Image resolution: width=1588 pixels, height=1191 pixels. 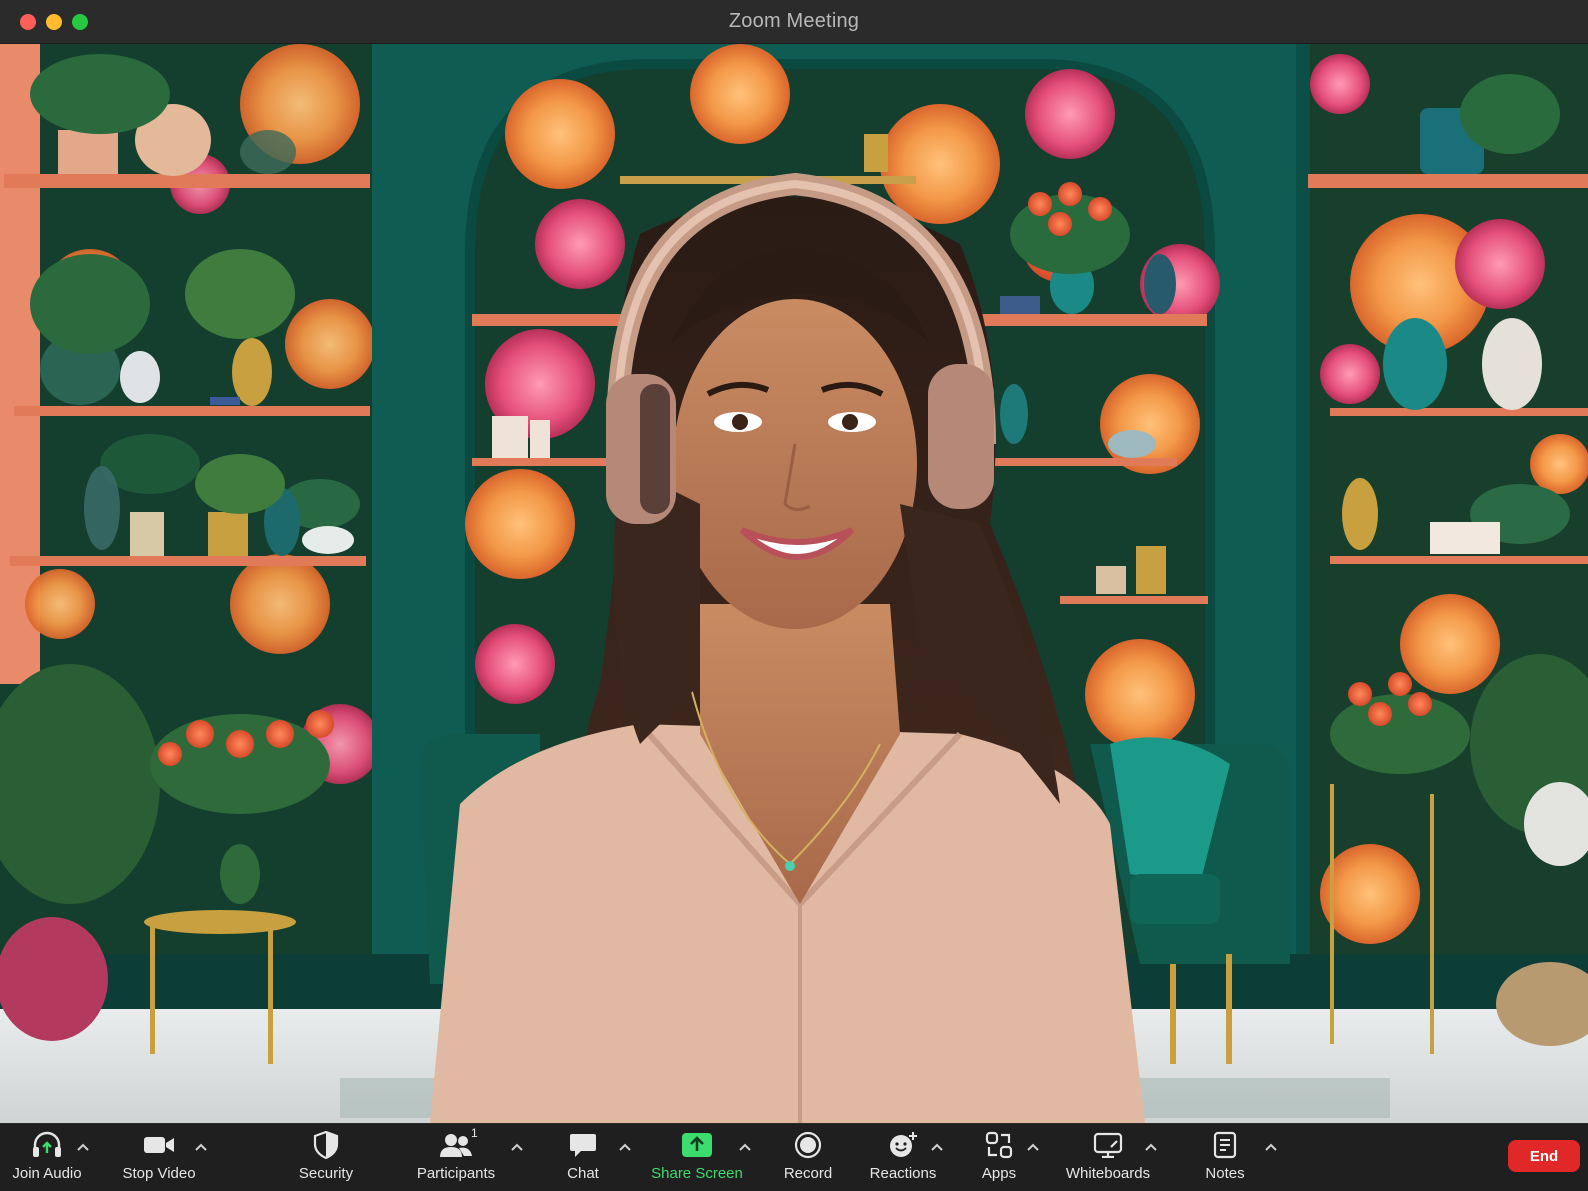 What do you see at coordinates (583, 1173) in the screenshot?
I see `chat-label: Chat` at bounding box center [583, 1173].